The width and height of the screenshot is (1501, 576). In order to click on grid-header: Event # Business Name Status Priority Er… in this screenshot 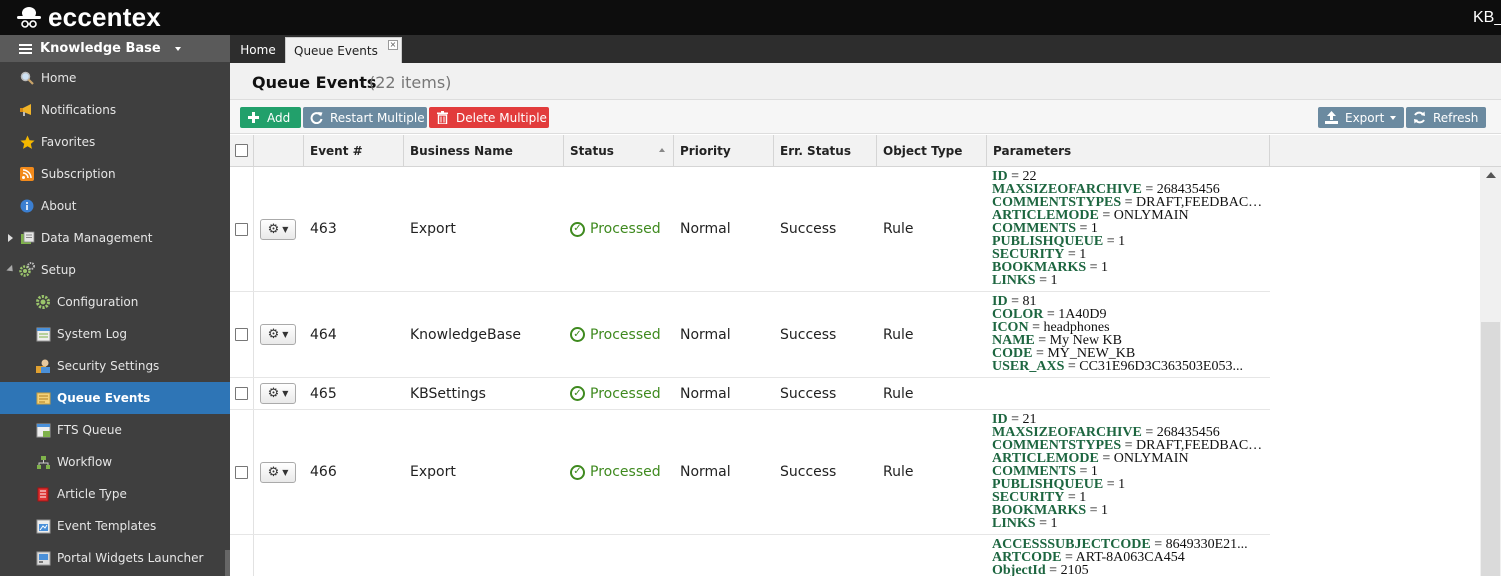, I will do `click(865, 151)`.